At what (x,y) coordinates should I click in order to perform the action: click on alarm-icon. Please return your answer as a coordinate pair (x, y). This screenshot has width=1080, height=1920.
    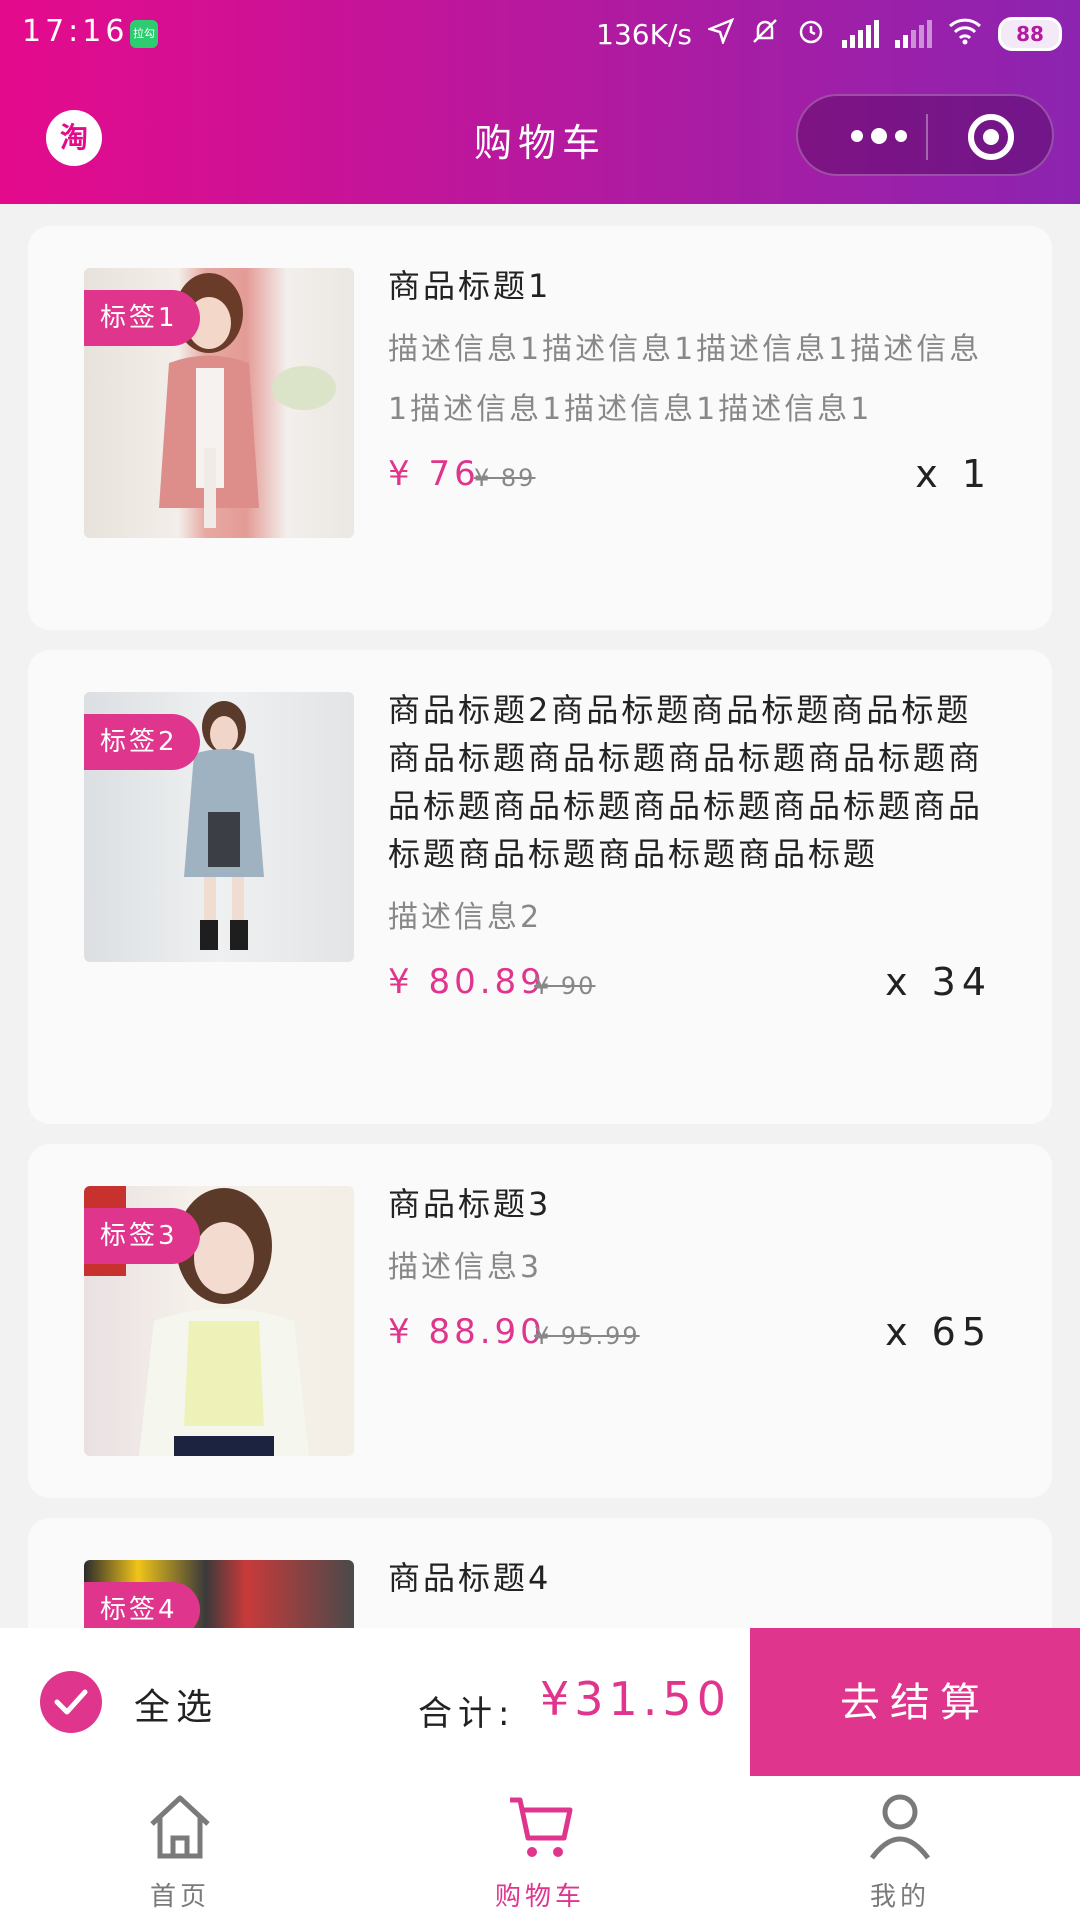
    Looking at the image, I should click on (811, 34).